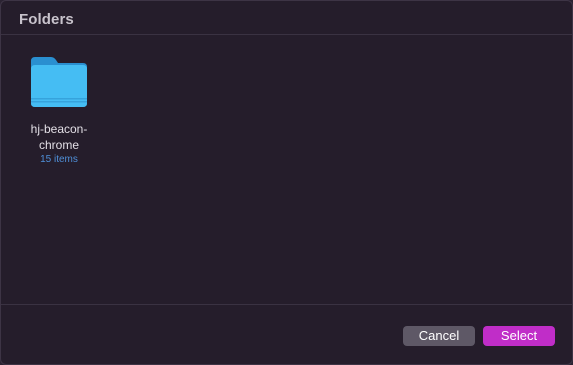  Describe the element at coordinates (59, 111) in the screenshot. I see `folder-item: hj-beacon-chrome 15 items` at that location.